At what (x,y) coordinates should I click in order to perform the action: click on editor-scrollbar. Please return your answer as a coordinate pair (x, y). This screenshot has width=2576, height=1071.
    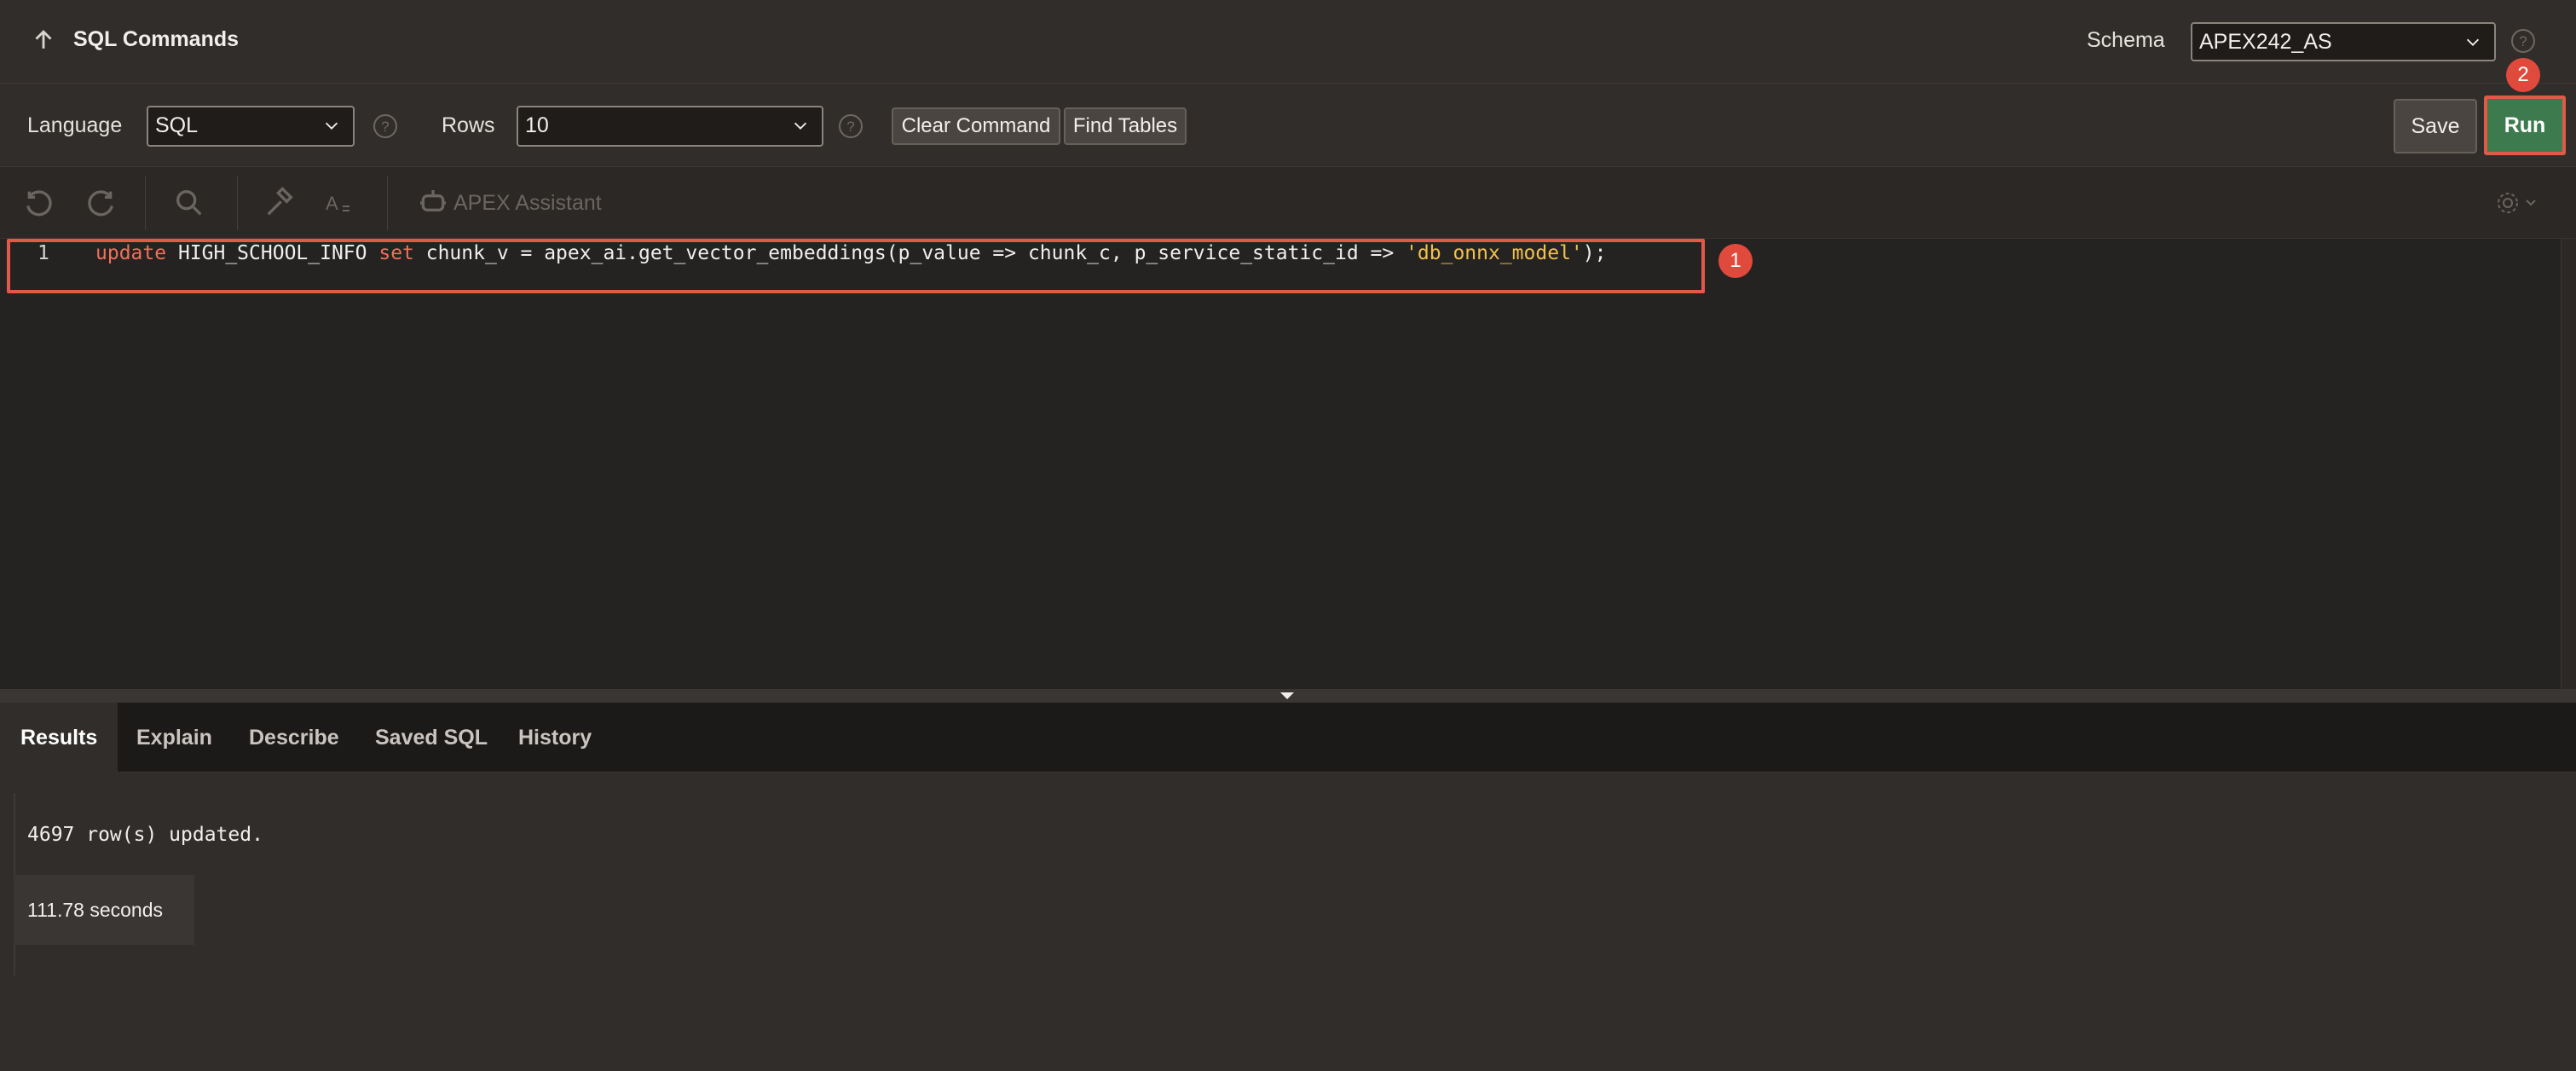
    Looking at the image, I should click on (2568, 464).